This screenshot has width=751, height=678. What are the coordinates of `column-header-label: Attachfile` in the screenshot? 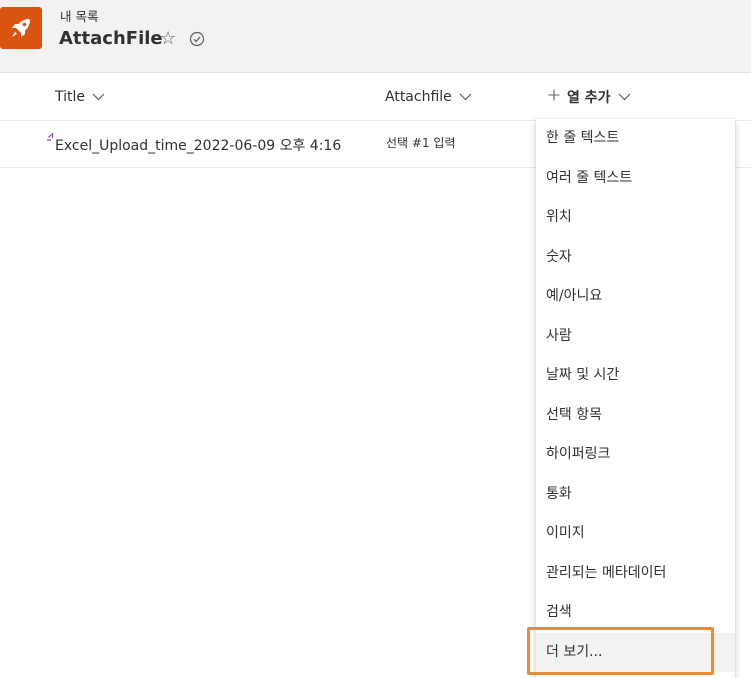 It's located at (418, 97).